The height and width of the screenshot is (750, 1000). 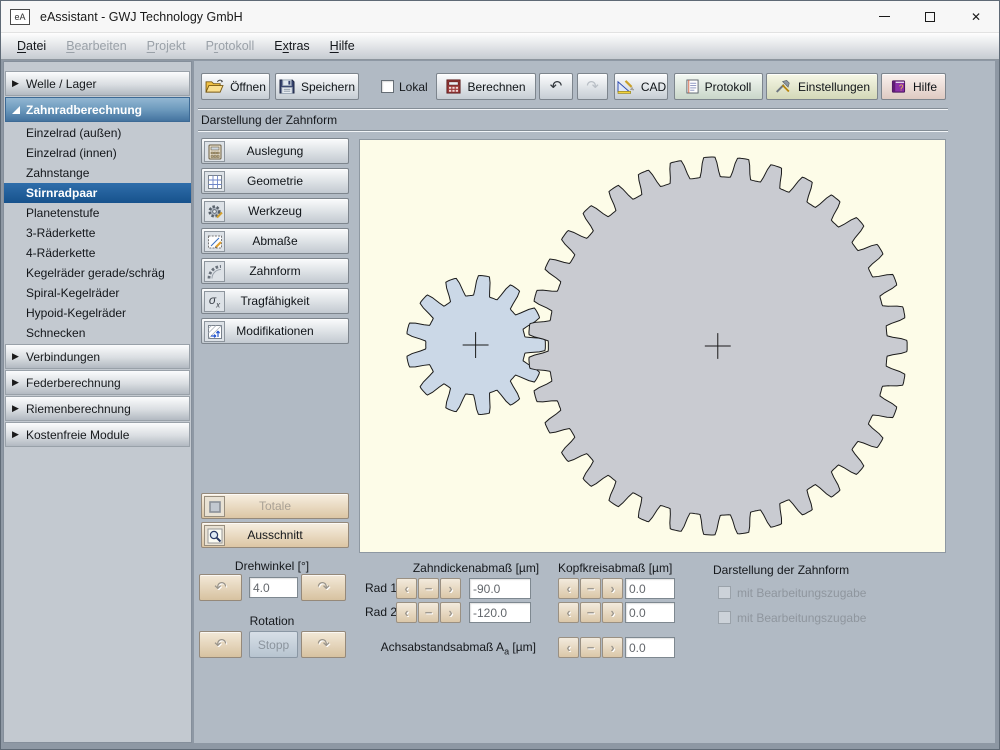 I want to click on design-calculator-icon, so click(x=214, y=151).